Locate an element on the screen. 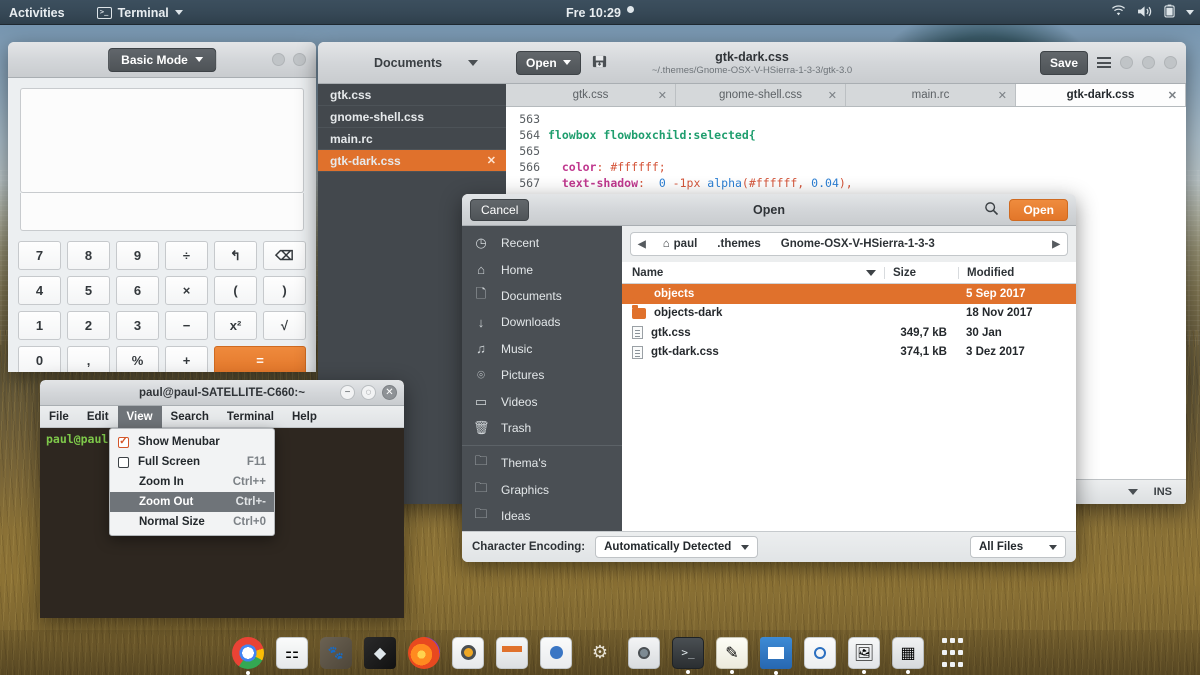  breadcrumb-next-icon: ▶ is located at coordinates (1056, 244).